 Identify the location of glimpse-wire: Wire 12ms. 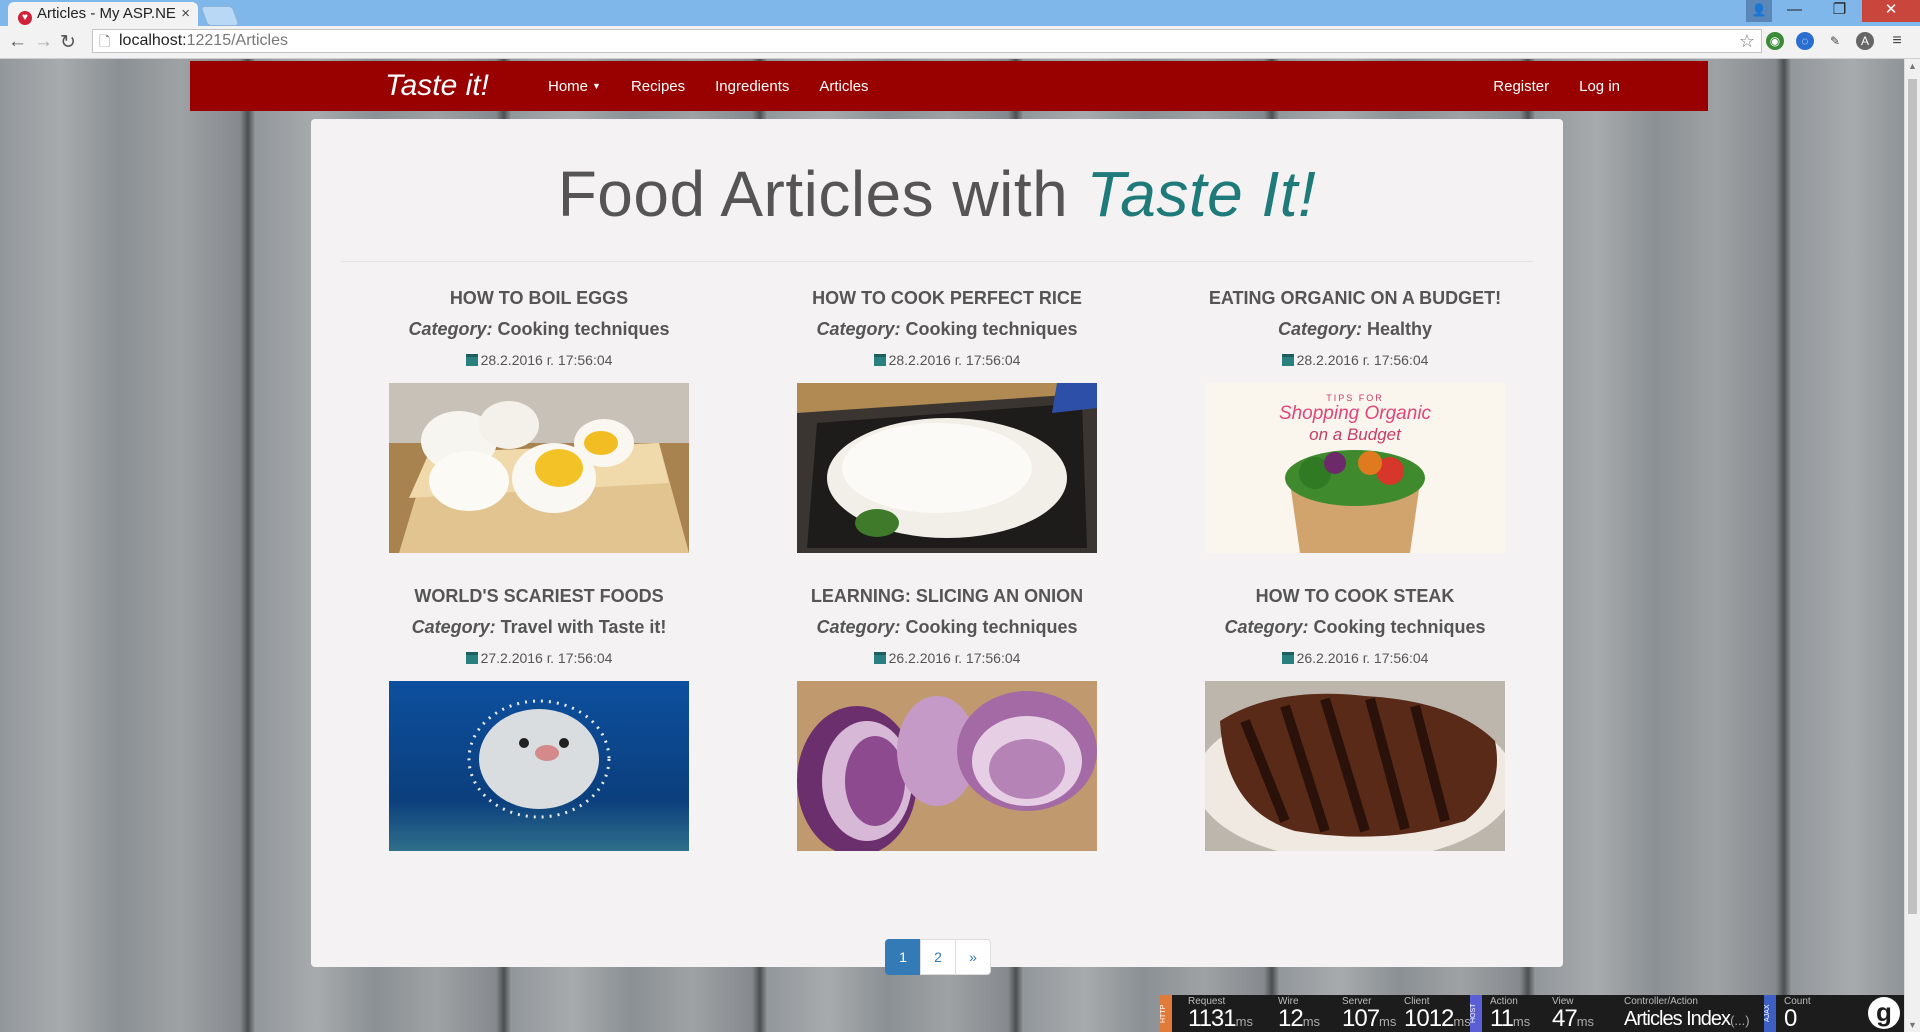
(1299, 1014).